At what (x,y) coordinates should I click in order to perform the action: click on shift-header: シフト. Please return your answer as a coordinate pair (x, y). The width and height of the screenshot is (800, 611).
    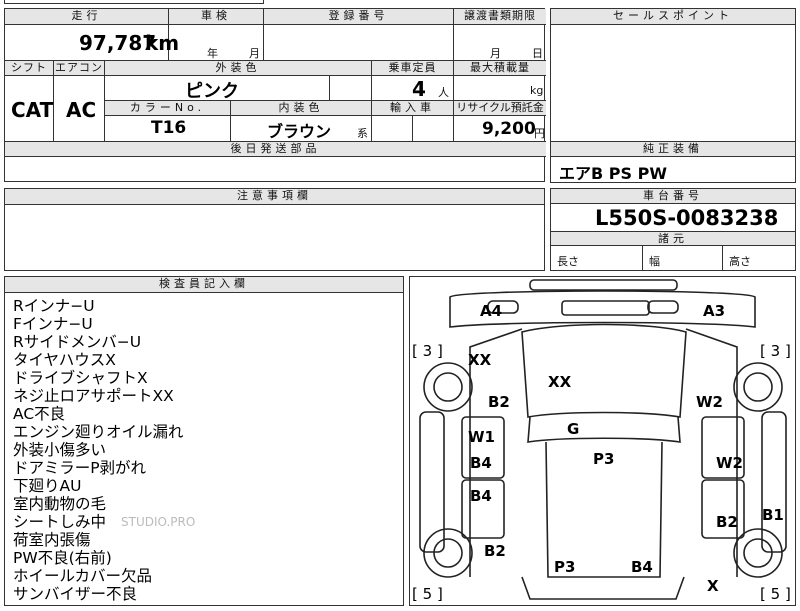
    Looking at the image, I should click on (29, 68).